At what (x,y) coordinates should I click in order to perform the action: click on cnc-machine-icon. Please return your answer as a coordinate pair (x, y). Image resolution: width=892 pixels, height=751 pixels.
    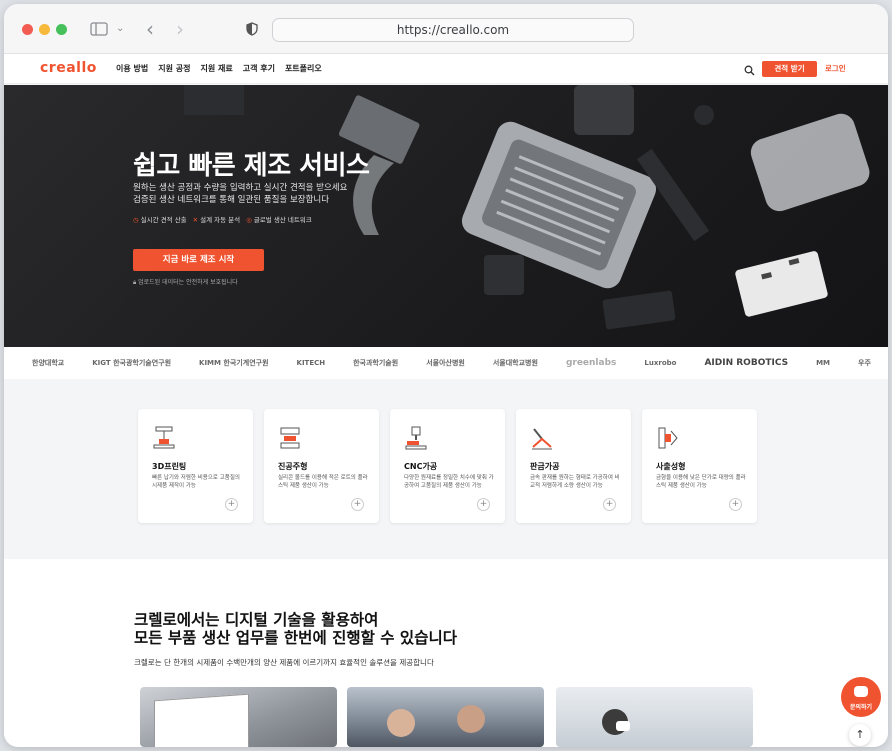
    Looking at the image, I should click on (416, 438).